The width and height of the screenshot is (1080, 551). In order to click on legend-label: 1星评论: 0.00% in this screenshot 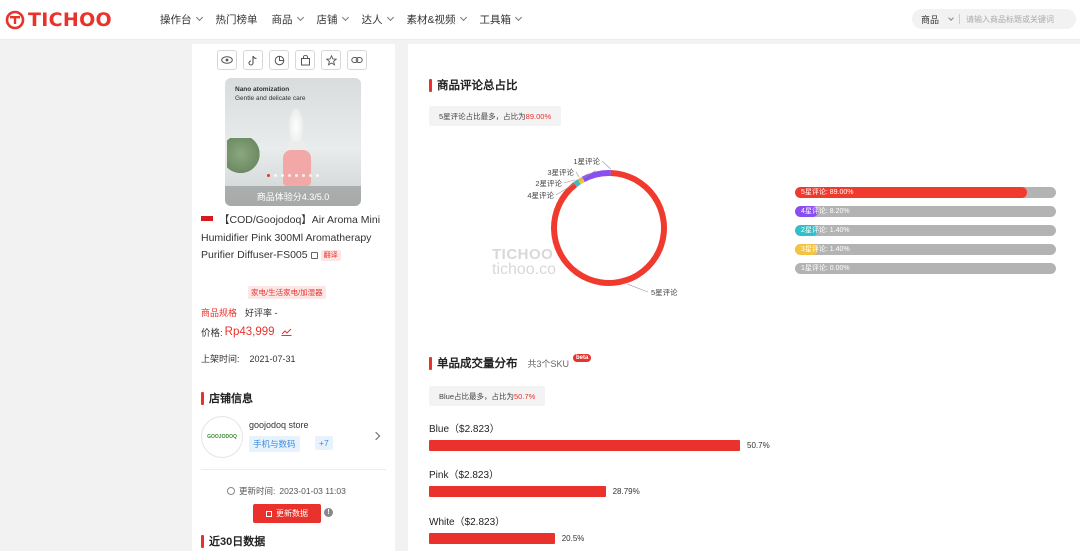, I will do `click(825, 268)`.